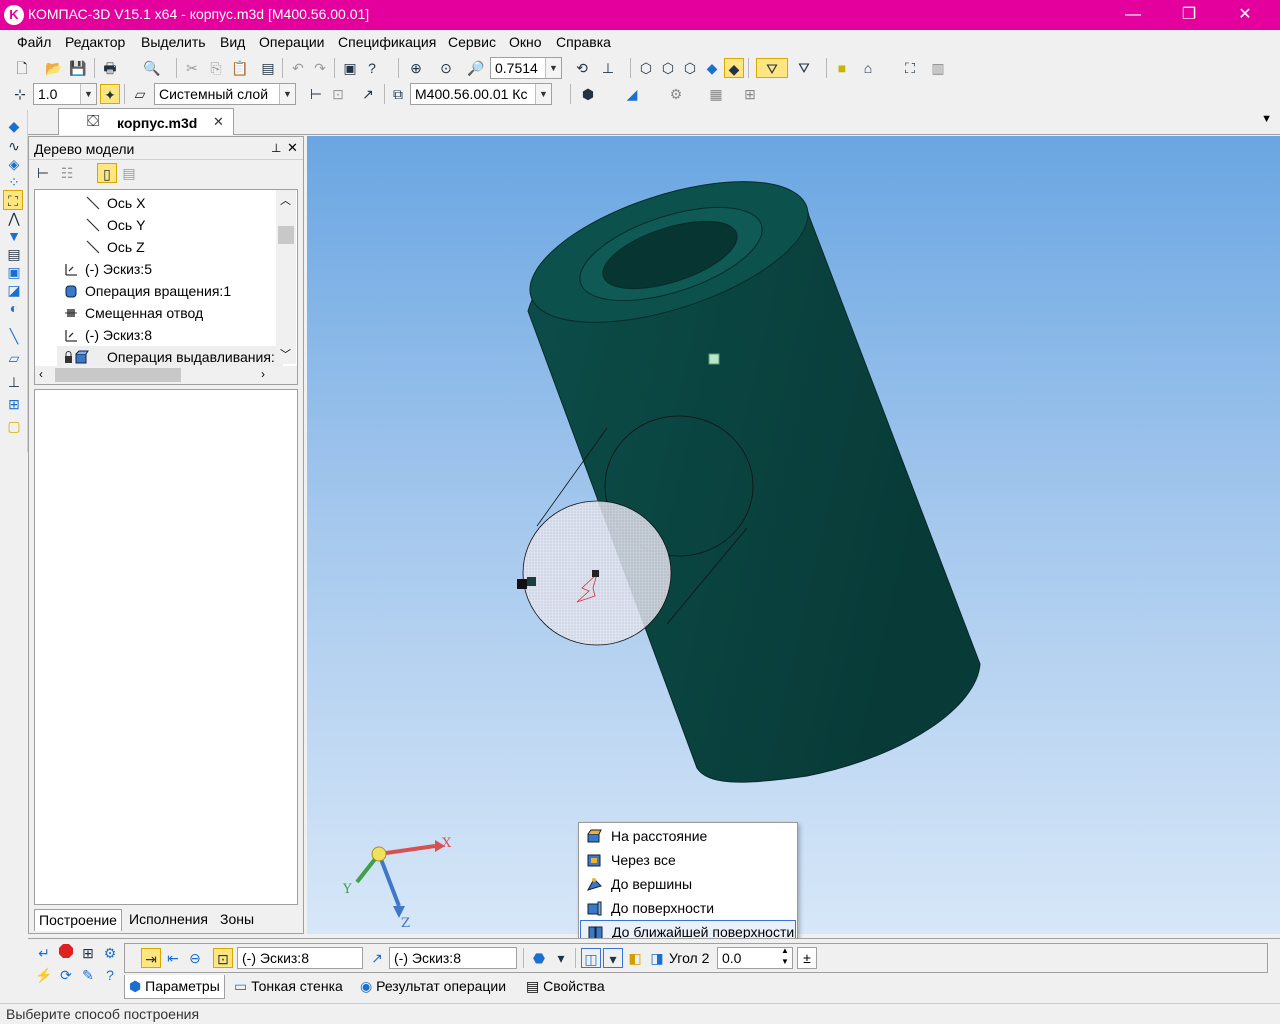  I want to click on spin-up-icon: ▲, so click(785, 950).